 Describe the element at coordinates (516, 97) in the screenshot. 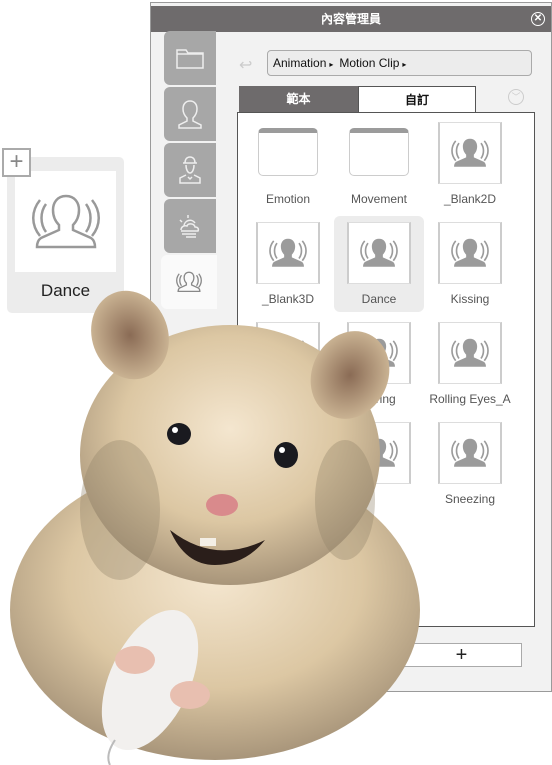

I see `chevron-down-icon: ﹀` at that location.